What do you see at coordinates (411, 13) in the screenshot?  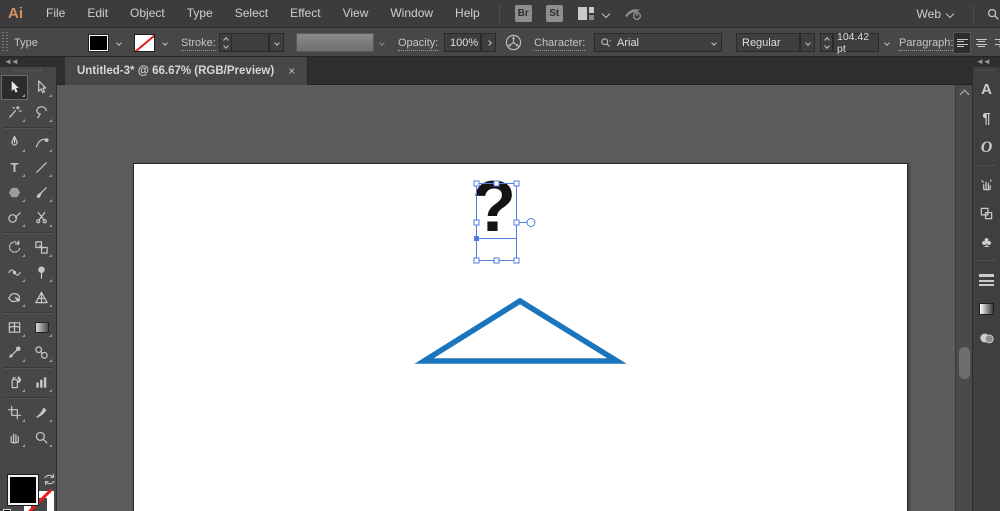 I see `menu-window: Window` at bounding box center [411, 13].